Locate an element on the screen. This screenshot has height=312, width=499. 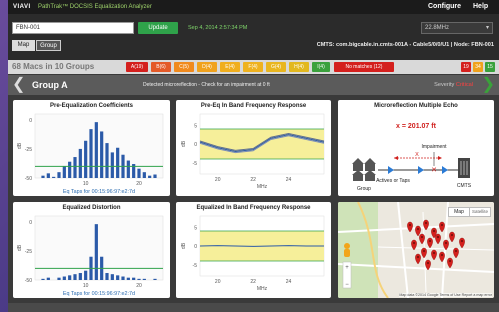
frequency-select-value: 22.8MHz is located at coordinates (437, 28).